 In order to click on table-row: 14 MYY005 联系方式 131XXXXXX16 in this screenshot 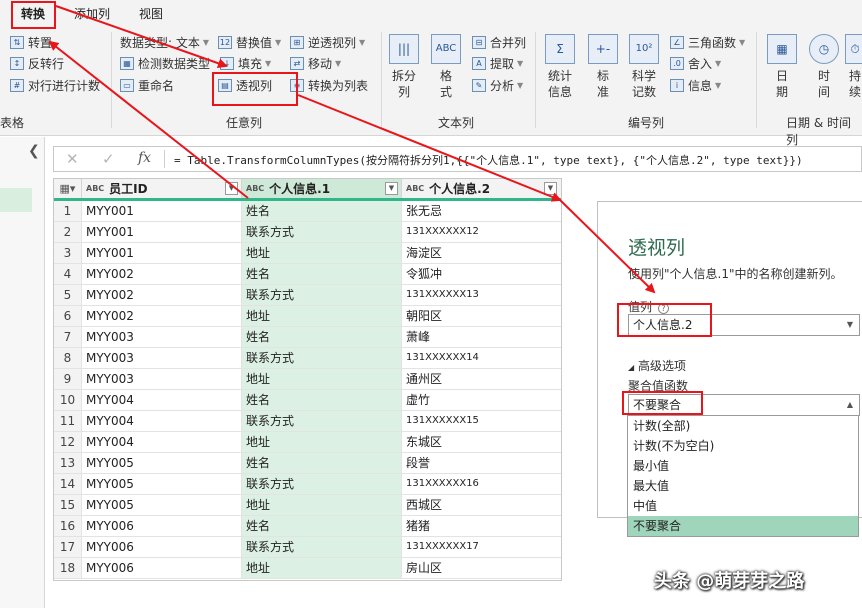, I will do `click(307, 484)`.